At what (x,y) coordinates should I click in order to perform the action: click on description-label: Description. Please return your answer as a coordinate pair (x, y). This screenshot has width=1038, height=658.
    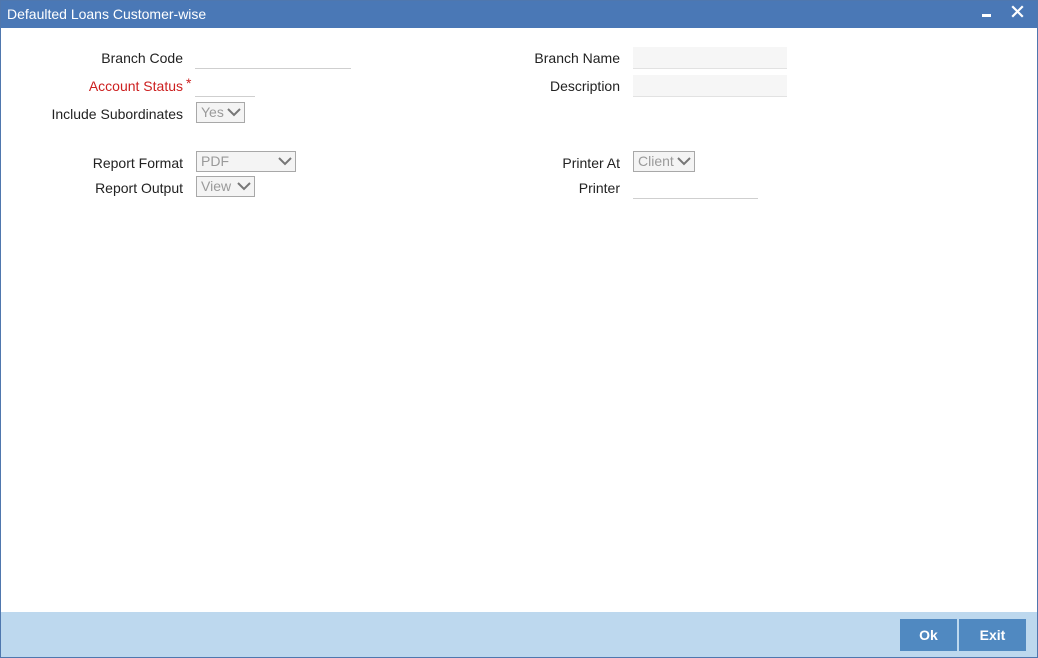
    Looking at the image, I should click on (584, 86).